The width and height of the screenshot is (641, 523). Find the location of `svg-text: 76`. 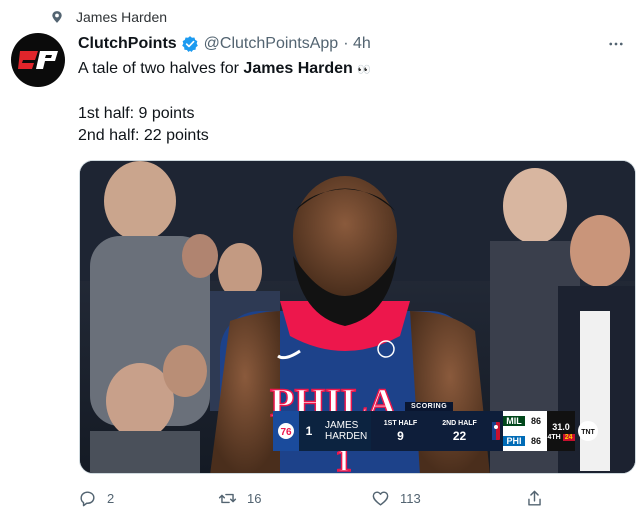

svg-text: 76 is located at coordinates (286, 432).